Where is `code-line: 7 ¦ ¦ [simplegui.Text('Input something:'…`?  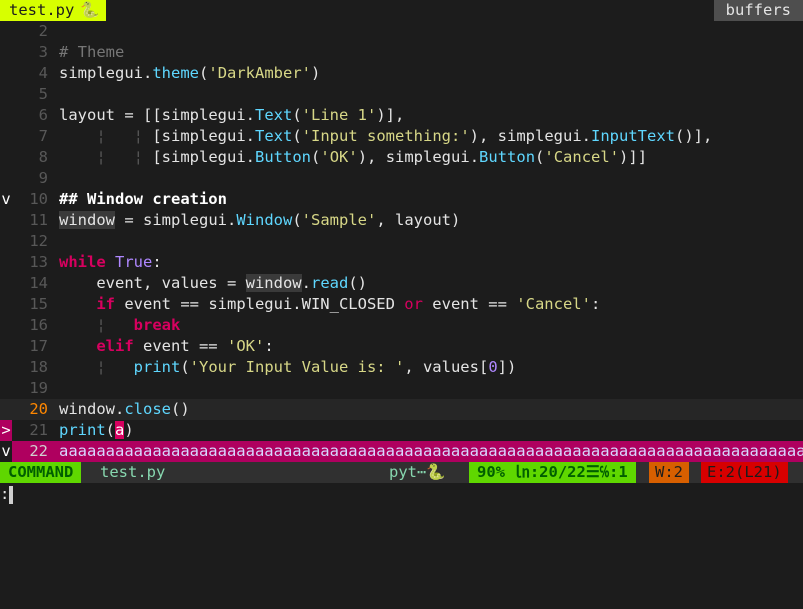 code-line: 7 ¦ ¦ [simplegui.Text('Input something:'… is located at coordinates (401, 136).